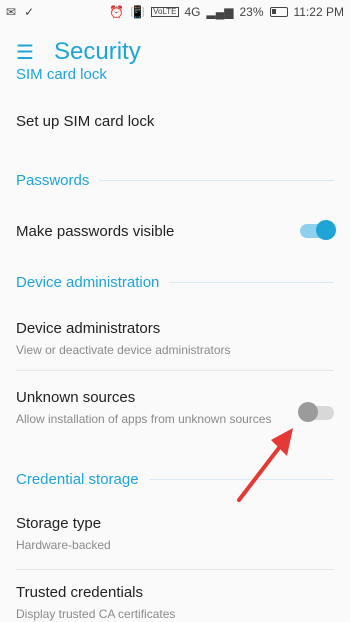 Image resolution: width=350 pixels, height=622 pixels. Describe the element at coordinates (96, 614) in the screenshot. I see `setting-subtitle: Display trusted CA certificates` at that location.